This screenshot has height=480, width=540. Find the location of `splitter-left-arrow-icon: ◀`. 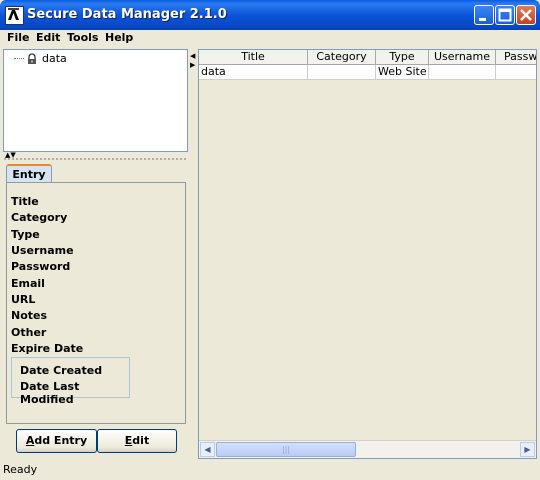

splitter-left-arrow-icon: ◀ is located at coordinates (192, 56).